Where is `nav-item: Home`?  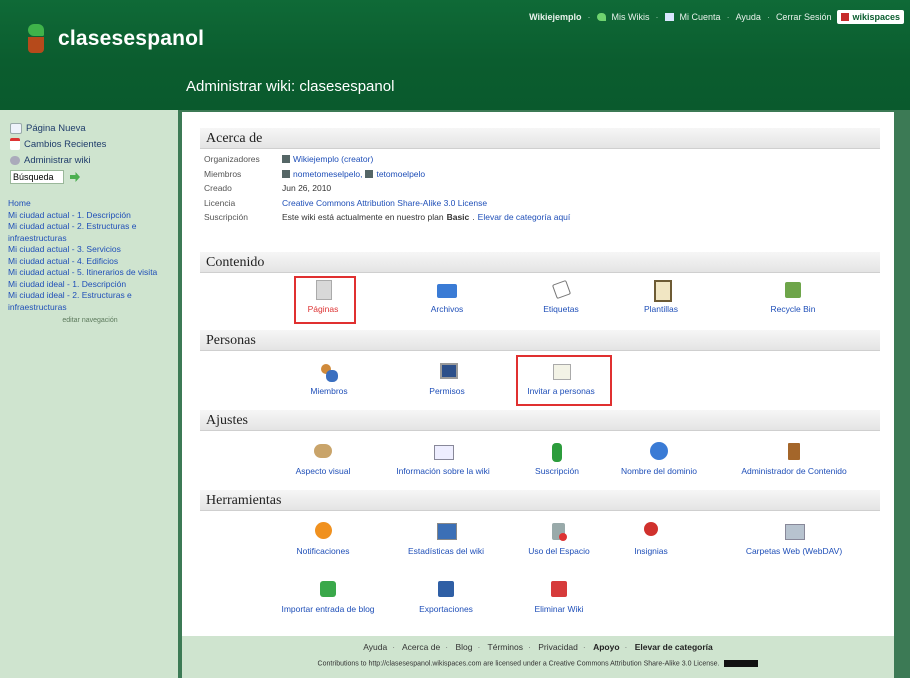
nav-item: Home is located at coordinates (90, 204).